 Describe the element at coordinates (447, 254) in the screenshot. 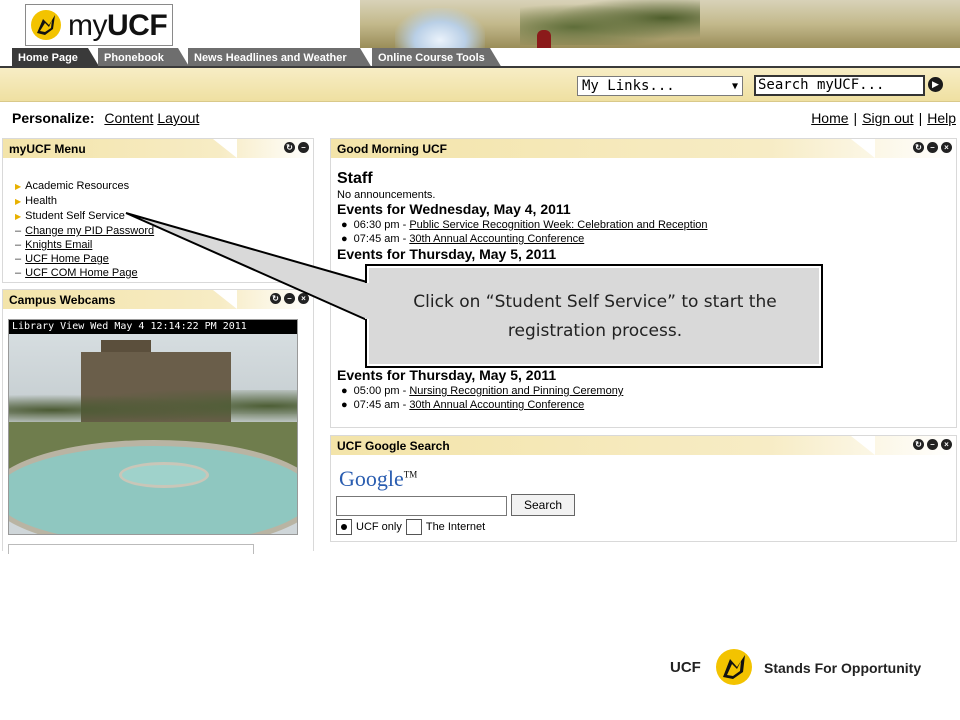

I see `events-heading-day2: Events for Thursday, May 5, 2011` at that location.